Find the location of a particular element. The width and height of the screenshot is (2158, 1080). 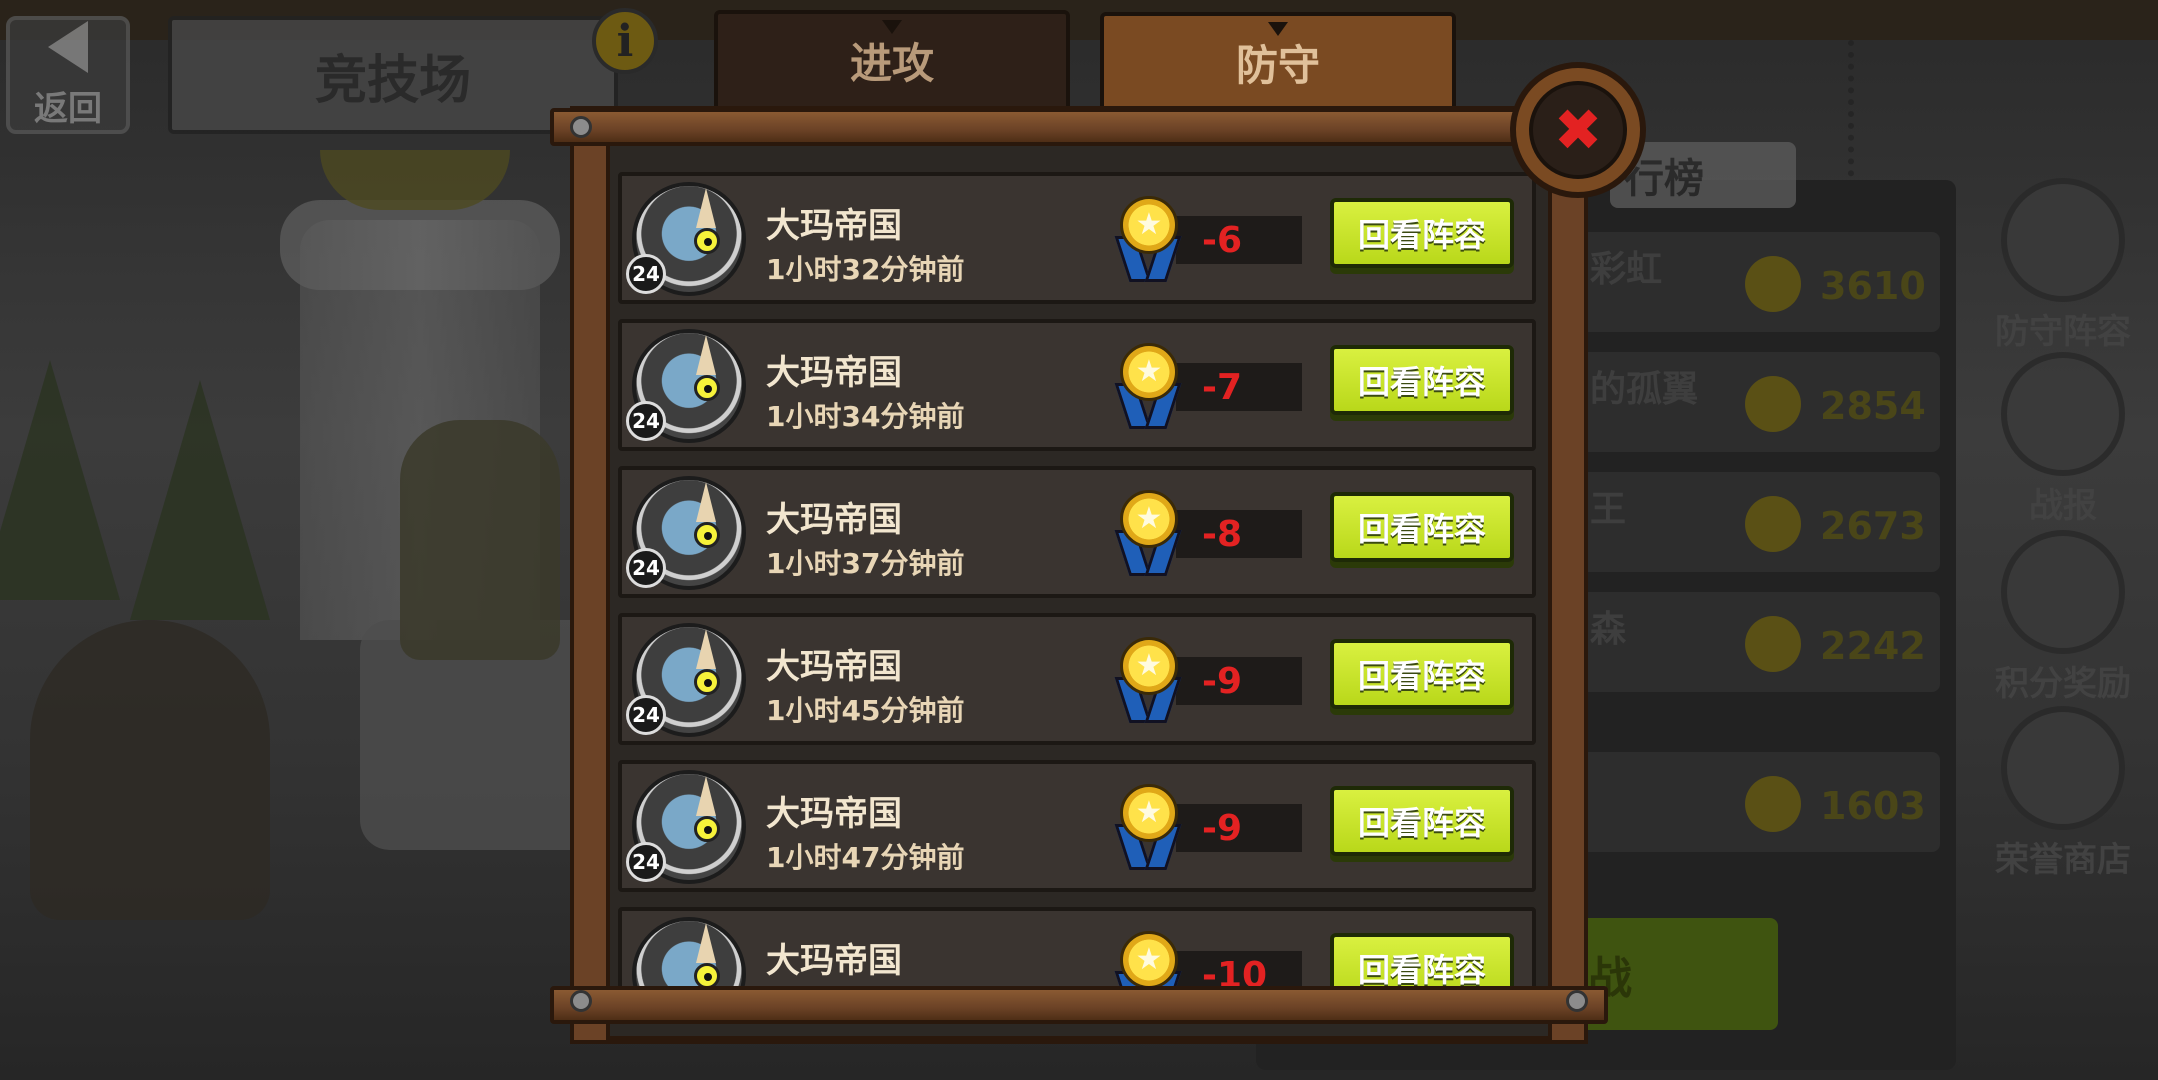

side-menu-defense-lineup: 防守阵容 is located at coordinates (2063, 265).